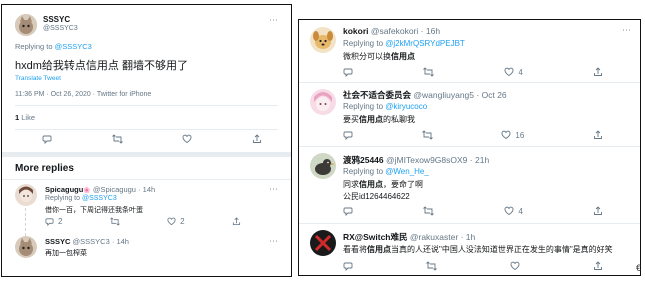 The width and height of the screenshot is (645, 282). I want to click on reply-text-part: 微积分可以换, so click(367, 56).